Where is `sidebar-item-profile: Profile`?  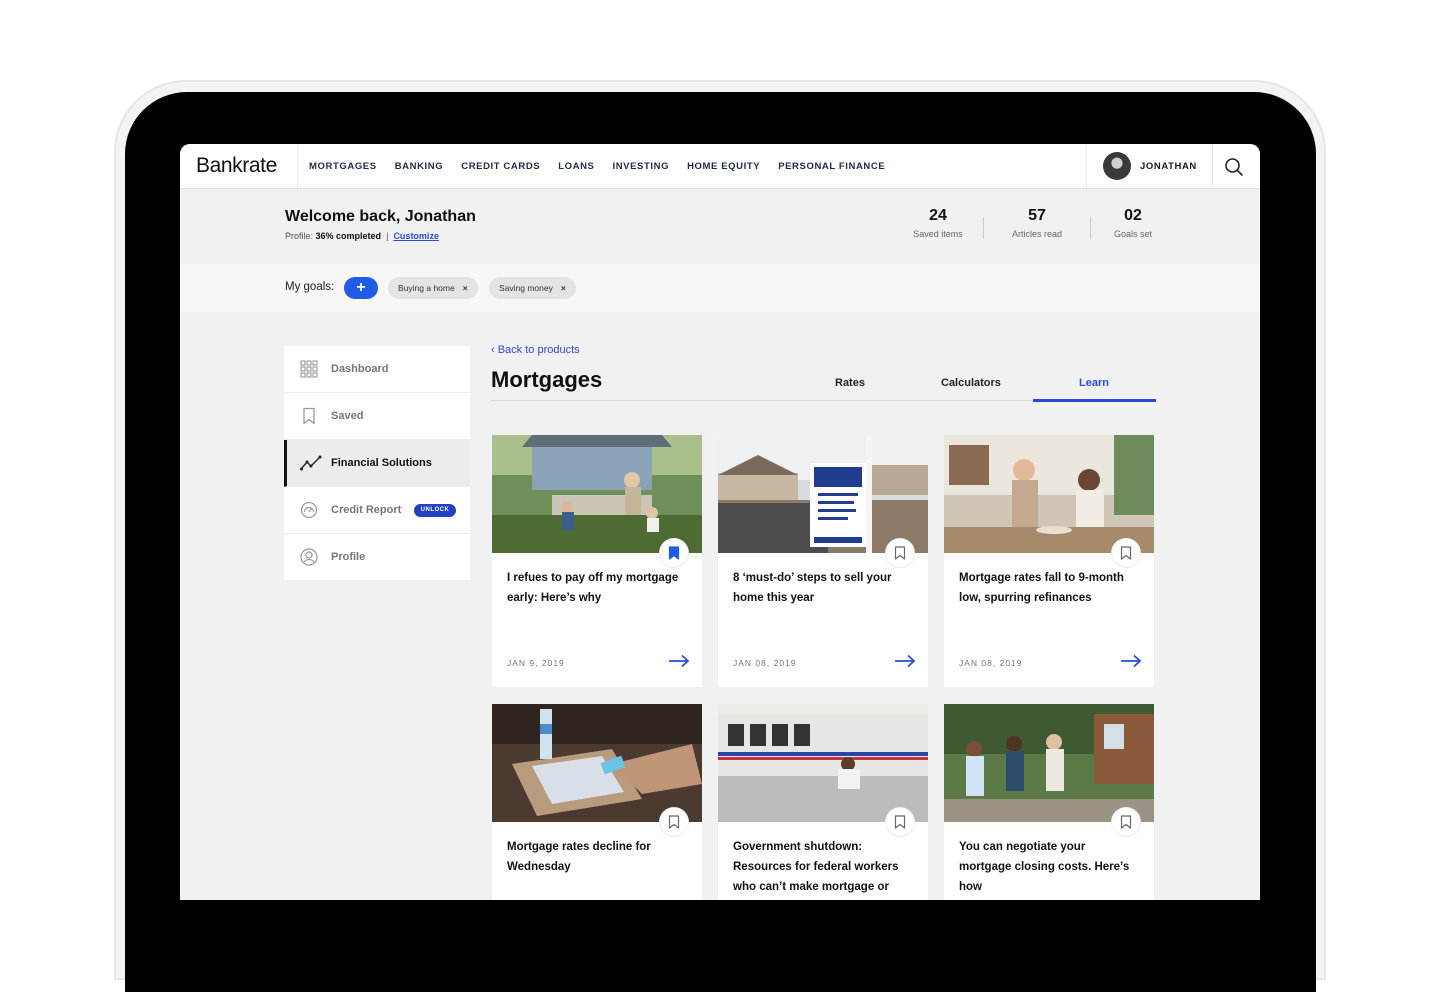 sidebar-item-profile: Profile is located at coordinates (377, 557).